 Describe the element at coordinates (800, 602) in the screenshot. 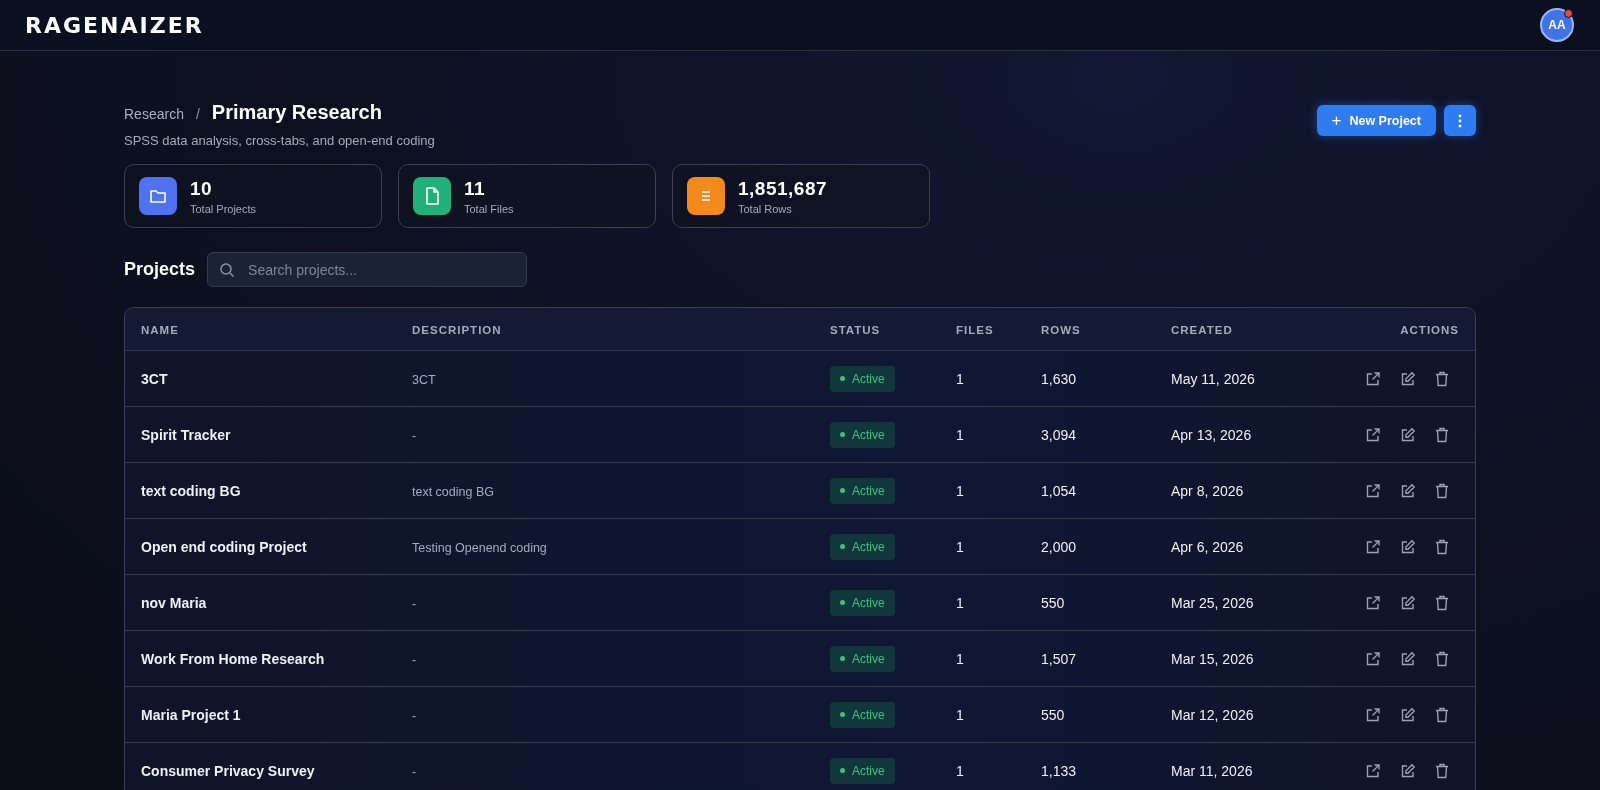

I see `table-row: nov Maria - Active 1 550 Mar 25, 2026` at that location.